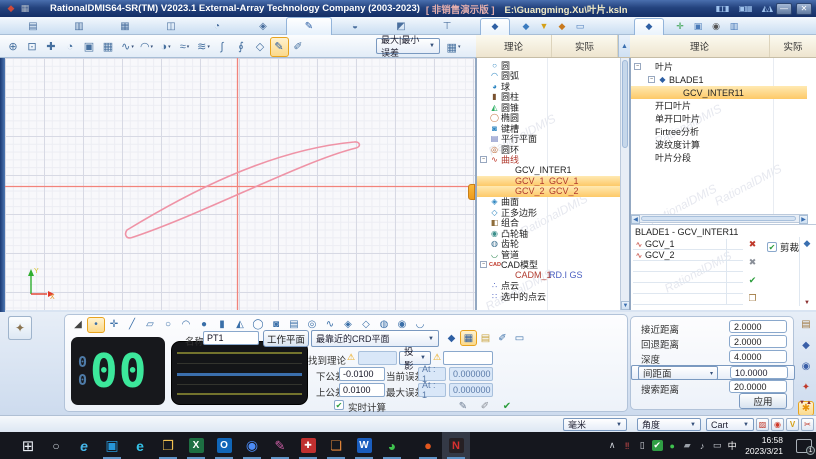  I want to click on scroll-up-button: ▲, so click(624, 46).